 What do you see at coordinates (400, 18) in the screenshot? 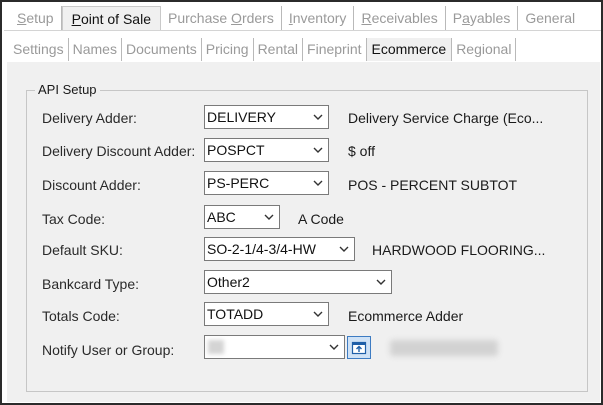
I see `tab-receivables: Receivables` at bounding box center [400, 18].